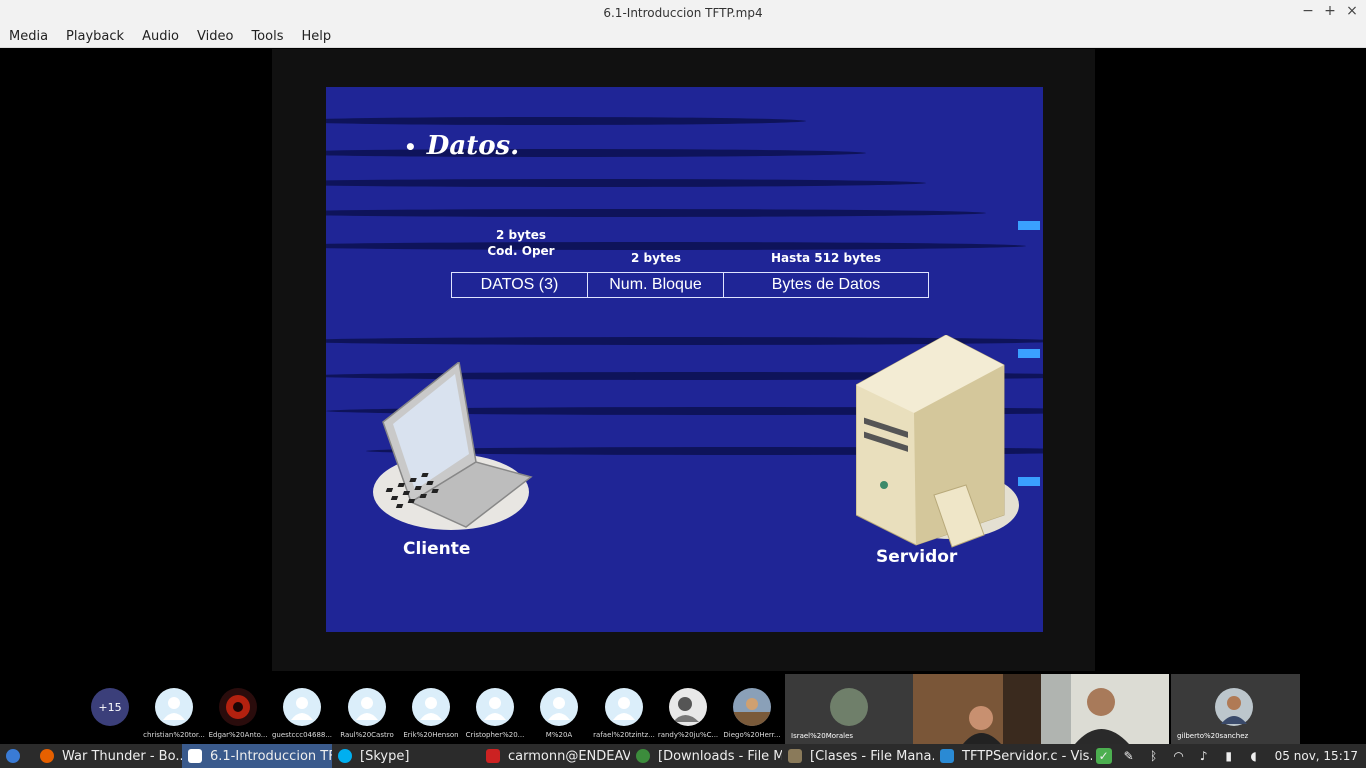 The width and height of the screenshot is (1366, 768). What do you see at coordinates (13, 756) in the screenshot?
I see `start-menu-icon` at bounding box center [13, 756].